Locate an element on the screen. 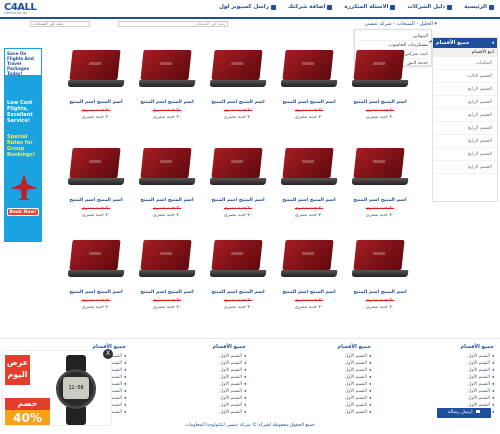  sidebar-item: المكتبات is located at coordinates (465, 63).